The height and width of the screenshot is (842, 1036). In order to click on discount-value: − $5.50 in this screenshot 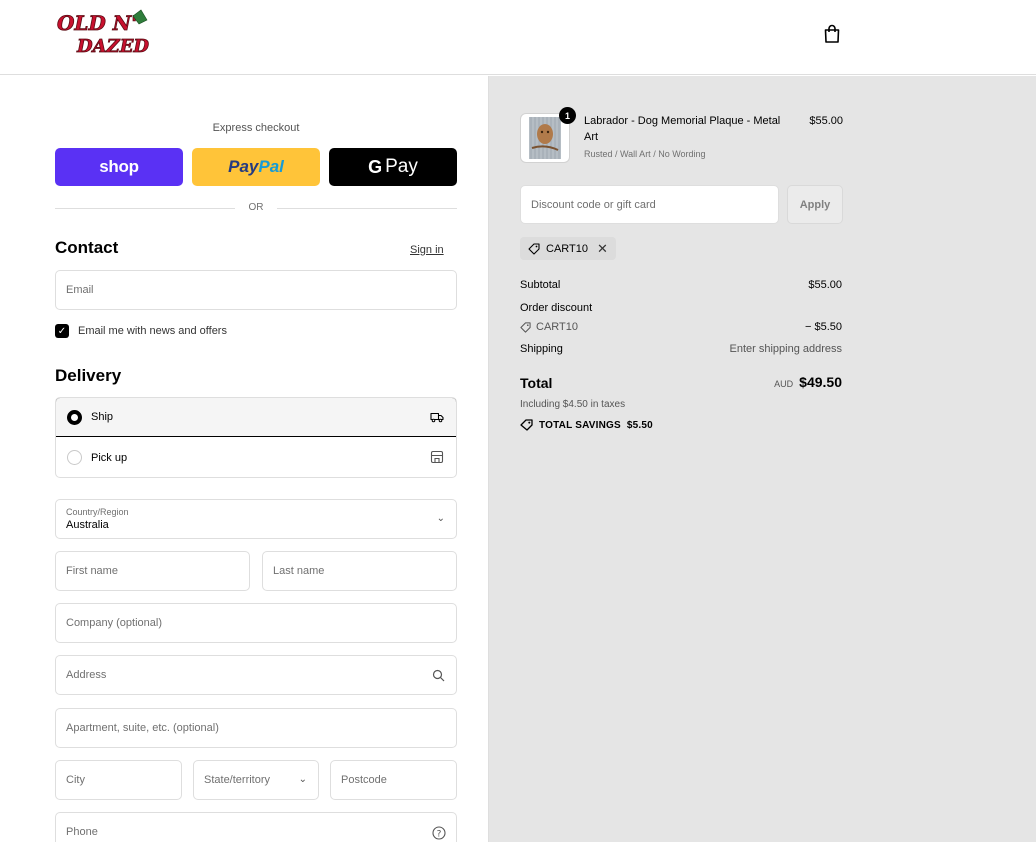, I will do `click(823, 327)`.